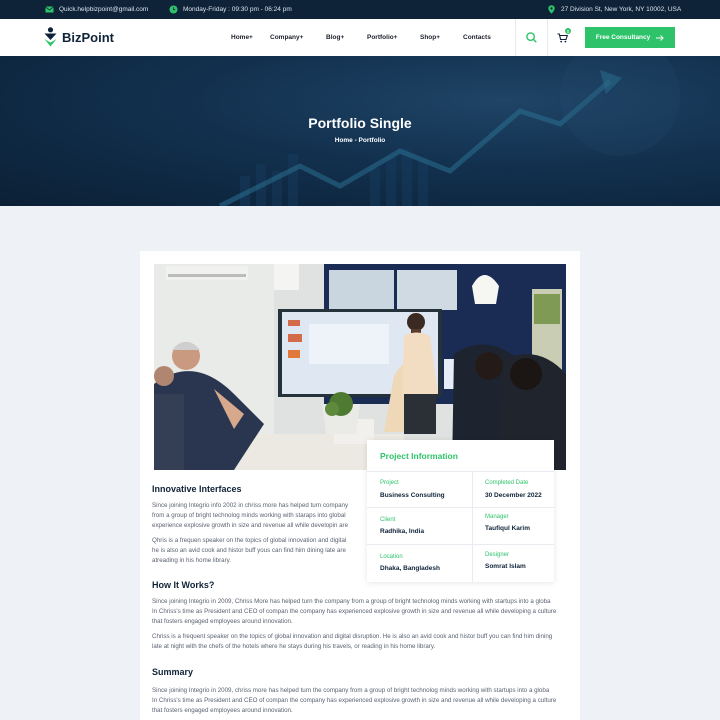 Image resolution: width=720 pixels, height=720 pixels. Describe the element at coordinates (104, 9) in the screenshot. I see `topbar-email-text: Quick.helpbizpoint@gmail.com` at that location.